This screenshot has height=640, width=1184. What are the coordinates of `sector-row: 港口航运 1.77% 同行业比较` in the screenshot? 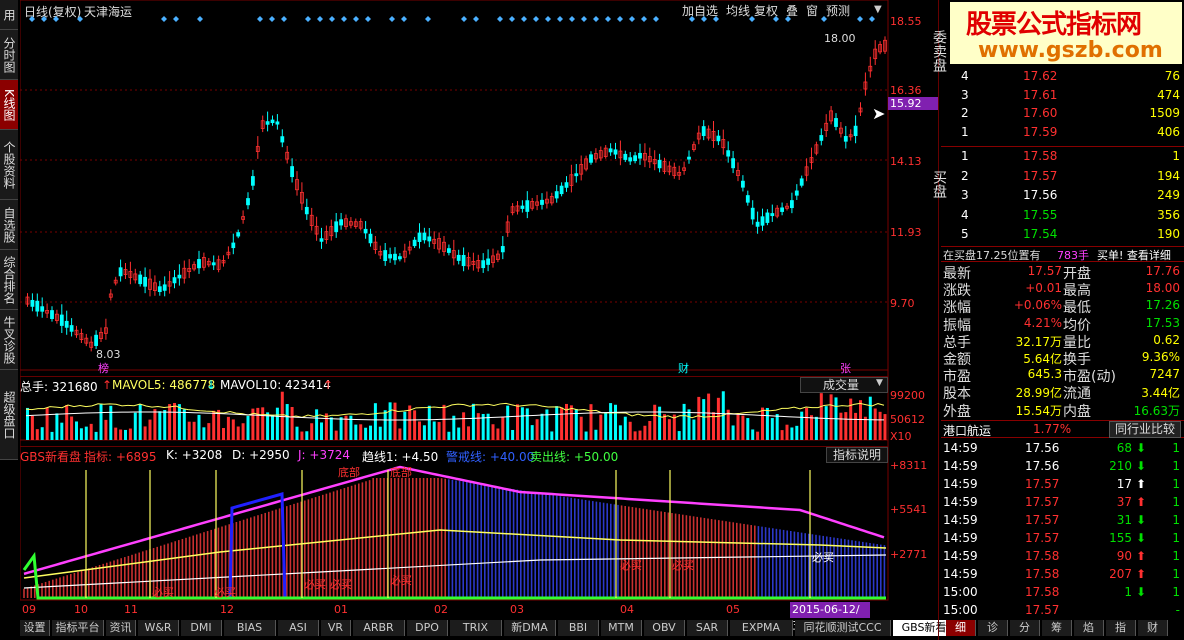 It's located at (1062, 429).